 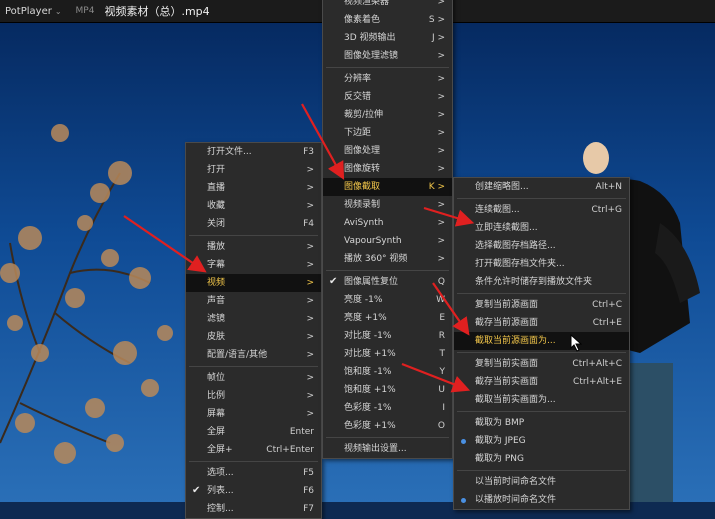 What do you see at coordinates (253, 450) in the screenshot?
I see `main-menu-item-18: 全屏+ Ctrl+Enter` at bounding box center [253, 450].